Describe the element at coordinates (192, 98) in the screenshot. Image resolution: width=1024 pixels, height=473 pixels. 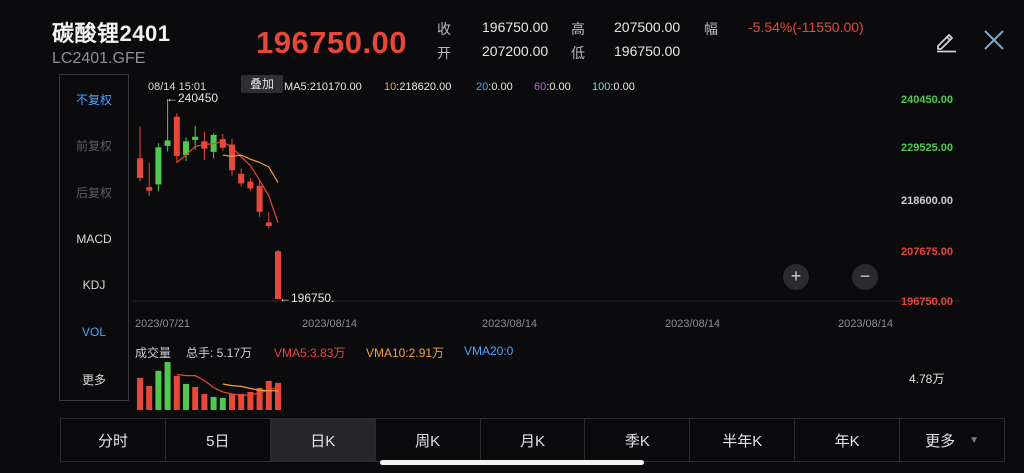
I see `high-marker: ←240450` at that location.